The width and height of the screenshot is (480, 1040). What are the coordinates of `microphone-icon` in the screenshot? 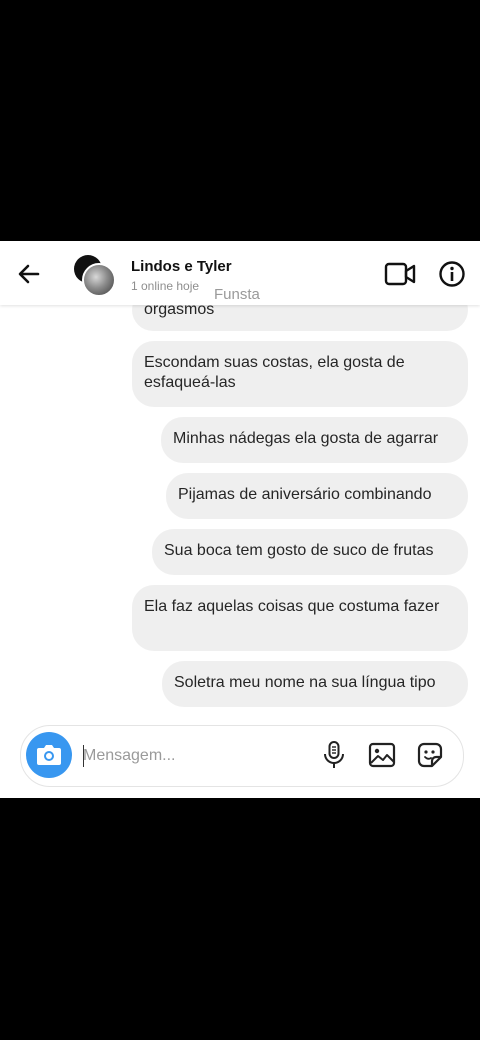 It's located at (334, 754).